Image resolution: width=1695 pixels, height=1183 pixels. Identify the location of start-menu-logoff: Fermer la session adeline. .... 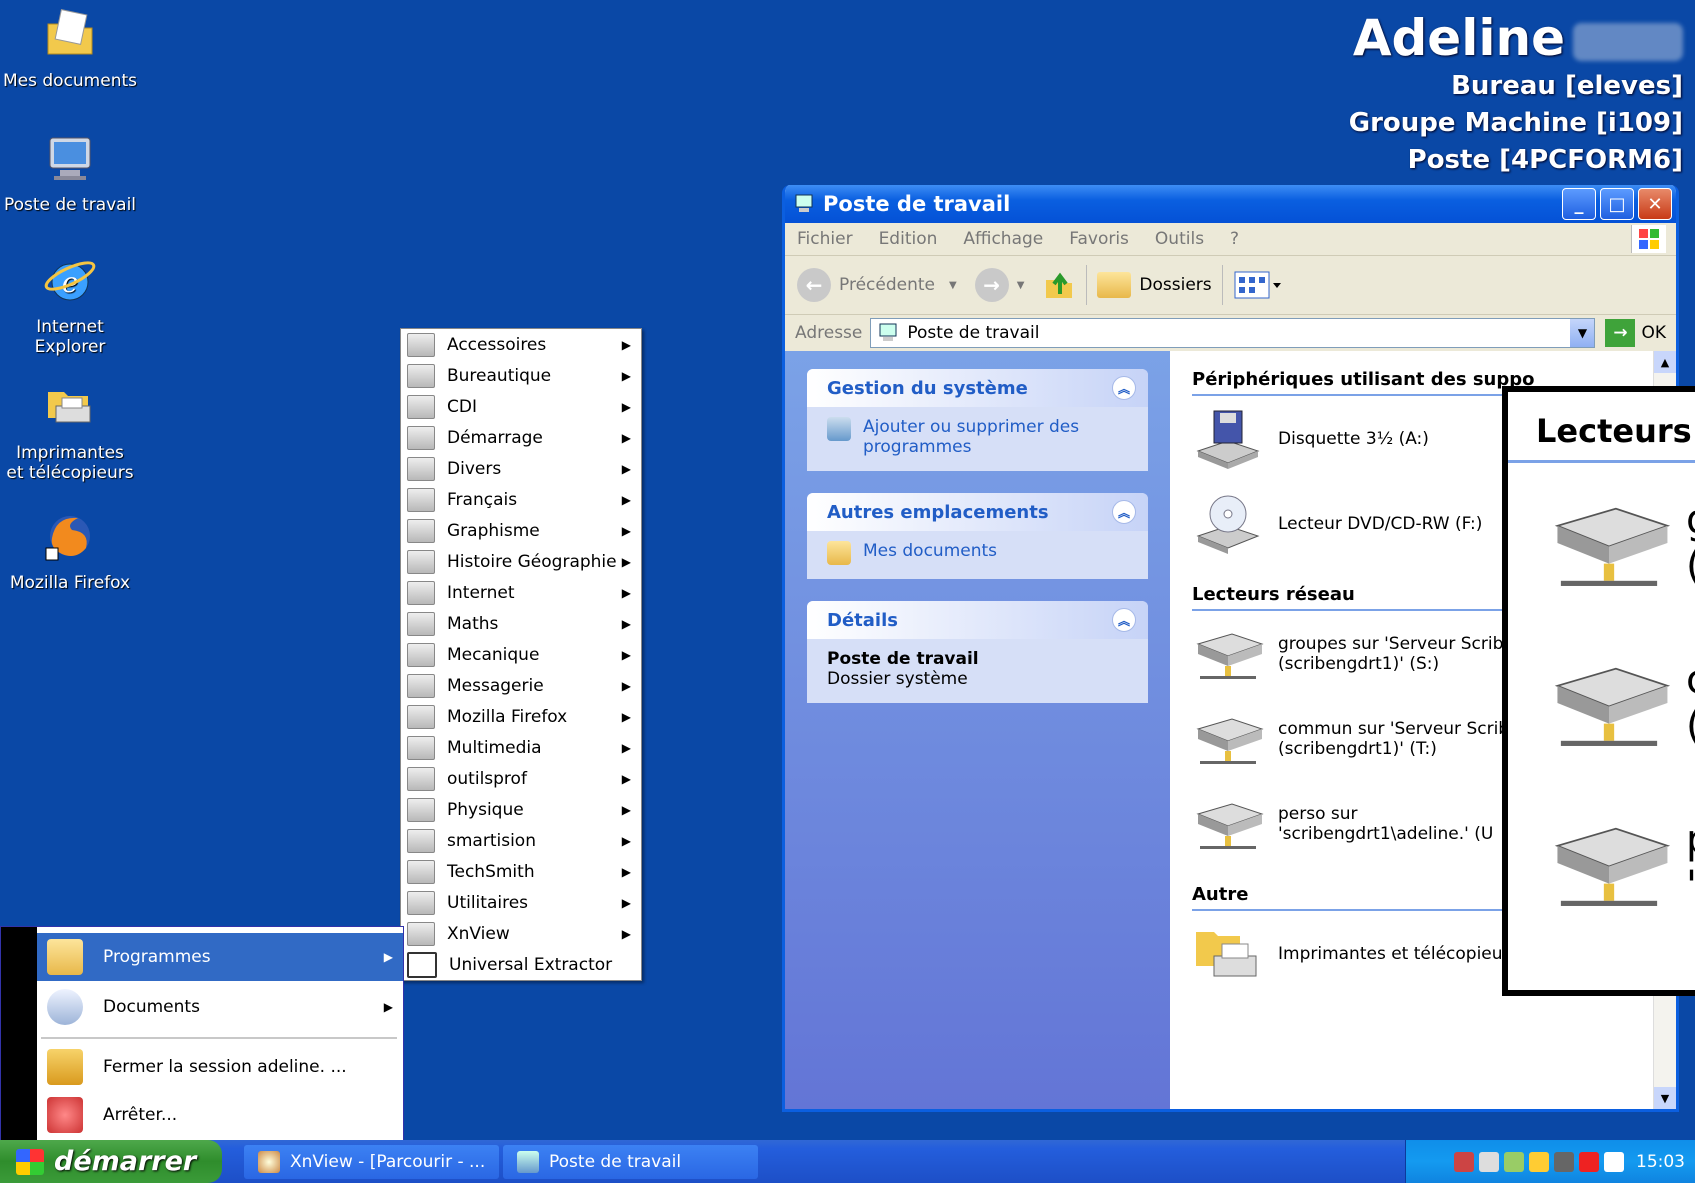
(220, 1067).